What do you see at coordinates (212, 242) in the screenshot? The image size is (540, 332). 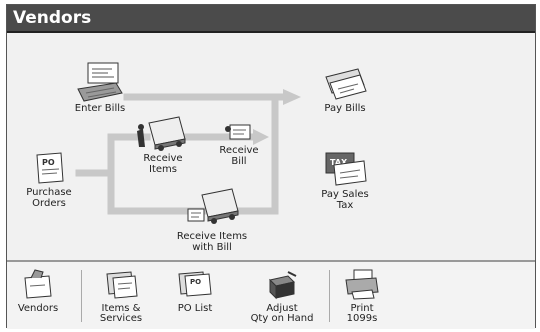 I see `receive-items-with-bill-label: Receive Items with Bill` at bounding box center [212, 242].